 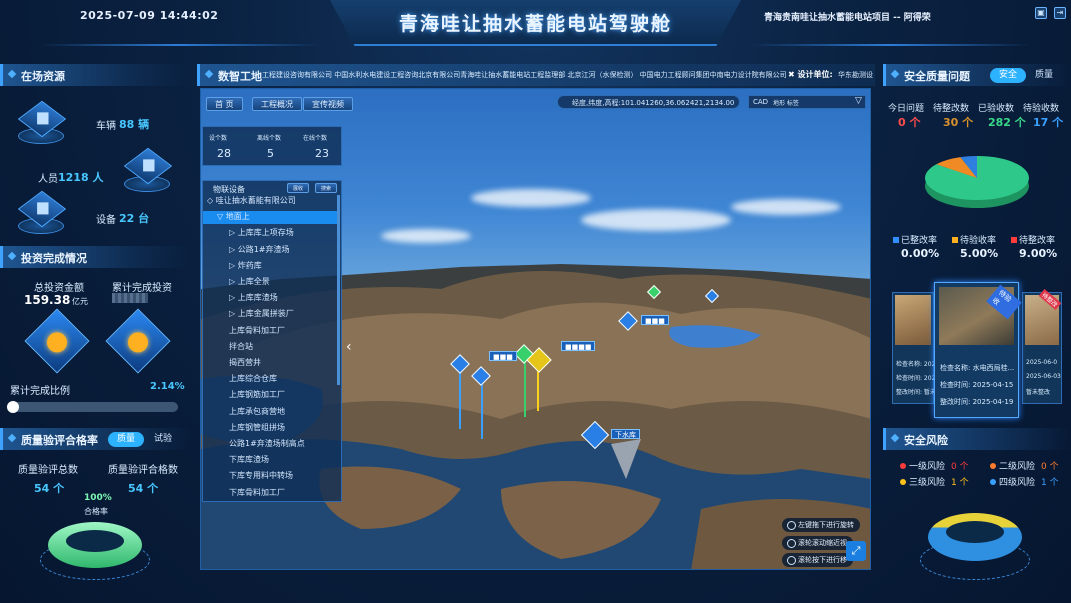 I want to click on fullscreen-icon: ⤢, so click(x=856, y=551).